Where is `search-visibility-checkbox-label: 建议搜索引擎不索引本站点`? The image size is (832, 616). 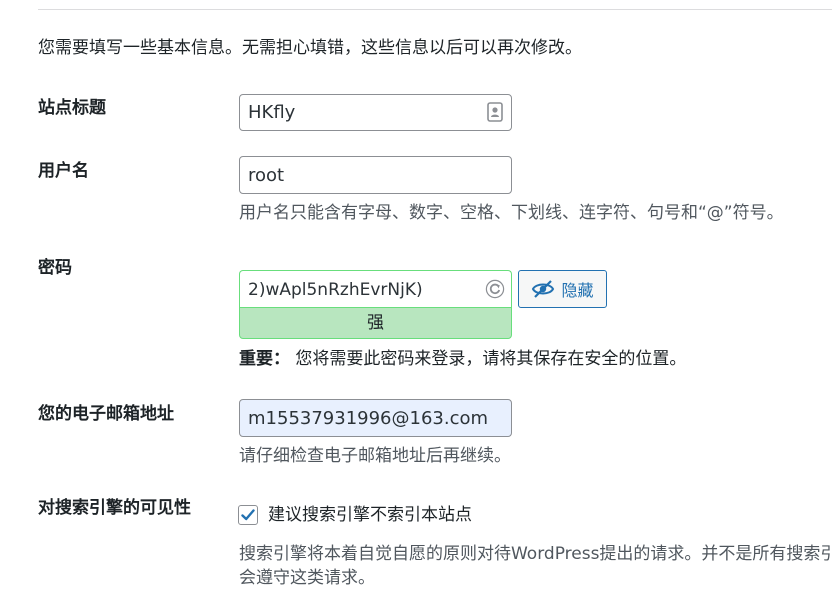
search-visibility-checkbox-label: 建议搜索引擎不索引本站点 is located at coordinates (370, 515).